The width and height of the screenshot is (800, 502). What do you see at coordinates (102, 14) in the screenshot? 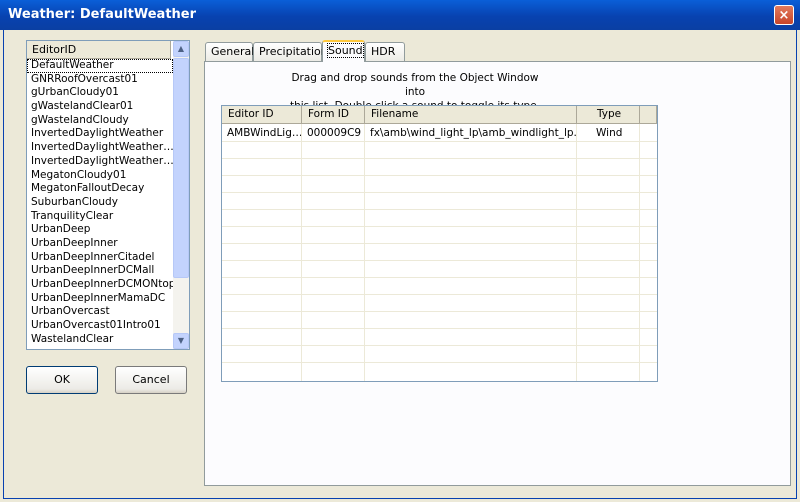
I see `window-title: Weather: DefaultWeather` at bounding box center [102, 14].